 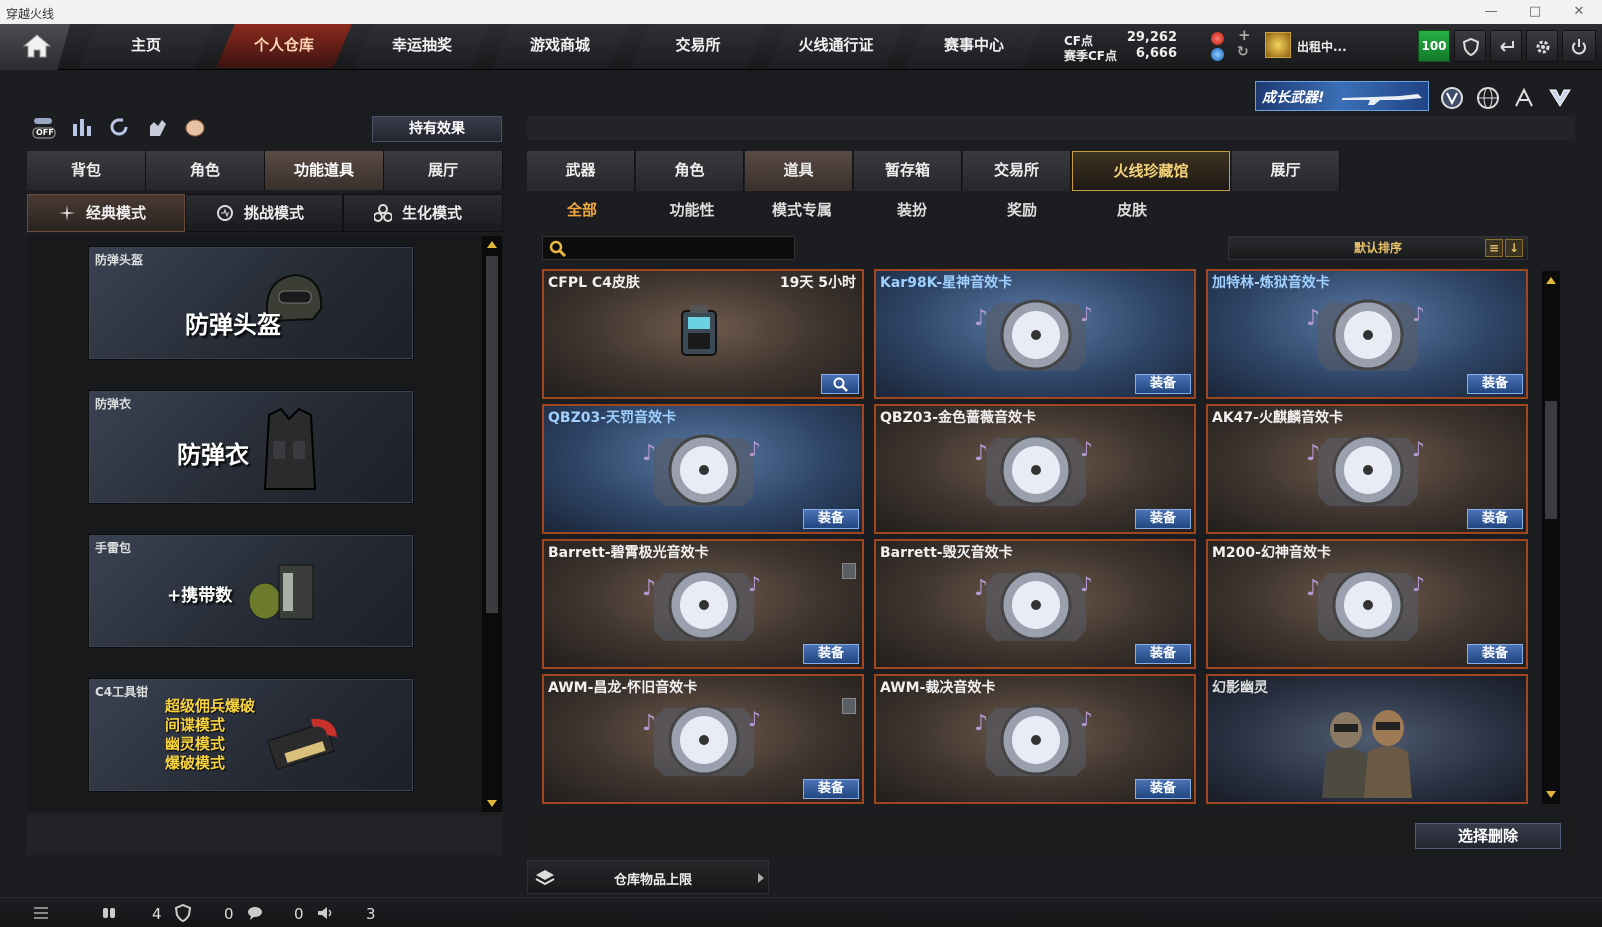 What do you see at coordinates (1488, 98) in the screenshot?
I see `globe-badge-icon` at bounding box center [1488, 98].